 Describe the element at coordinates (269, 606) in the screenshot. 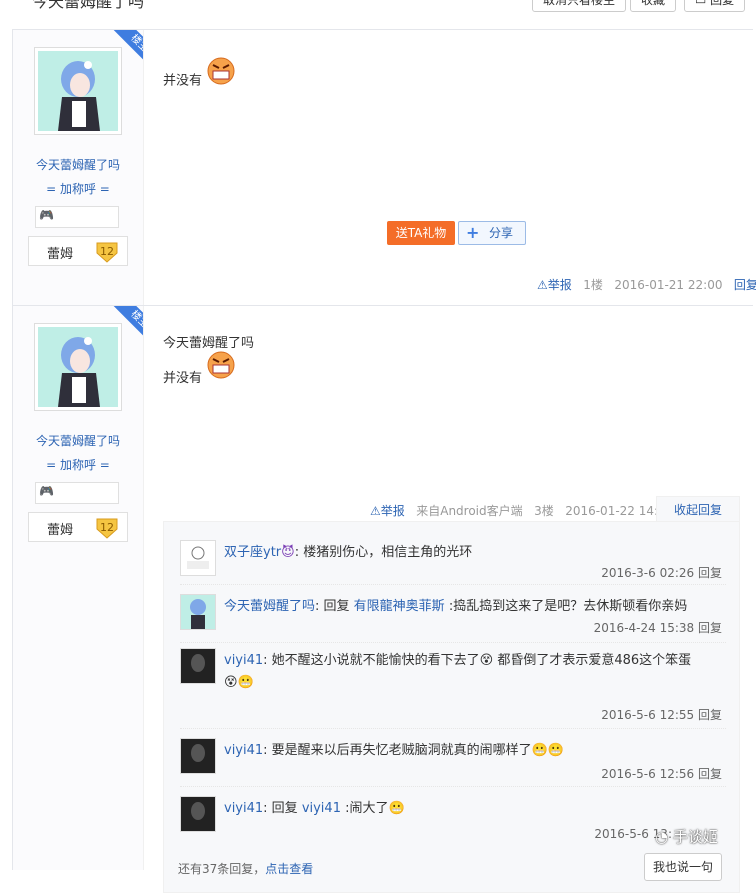

I see `reply-author: 今天蕾姆醒了吗` at that location.